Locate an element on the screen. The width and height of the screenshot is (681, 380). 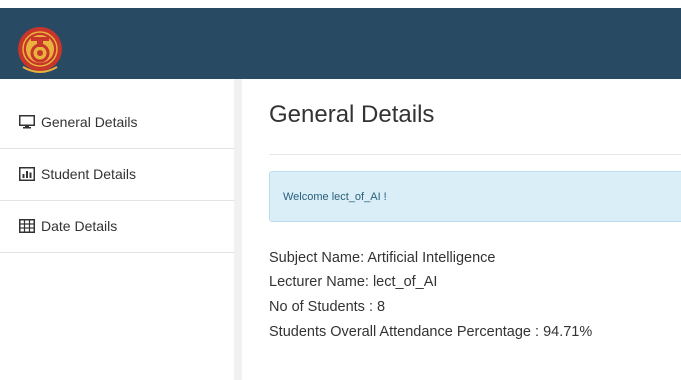
sidebar-item-date-details: Date Details is located at coordinates (117, 226).